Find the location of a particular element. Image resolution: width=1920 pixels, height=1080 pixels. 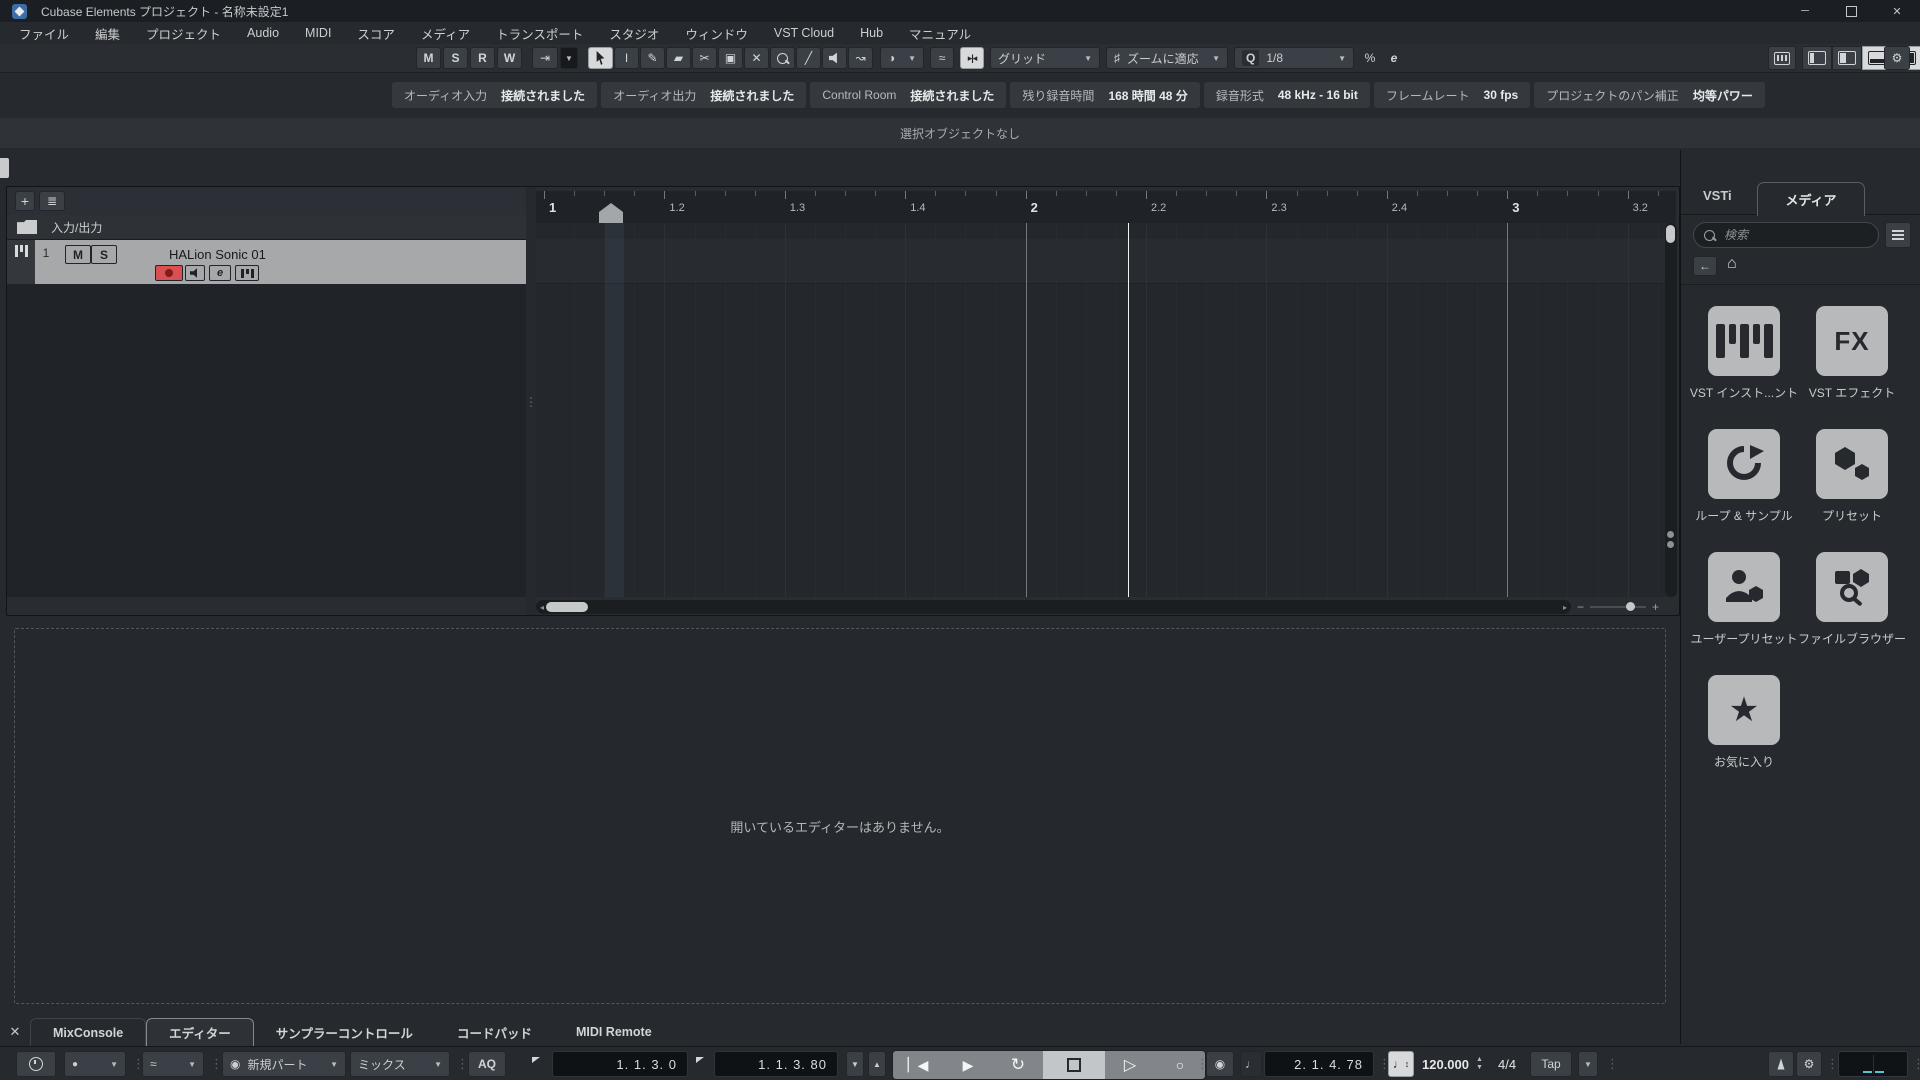

iterative-quantize-button: % is located at coordinates (1370, 58).